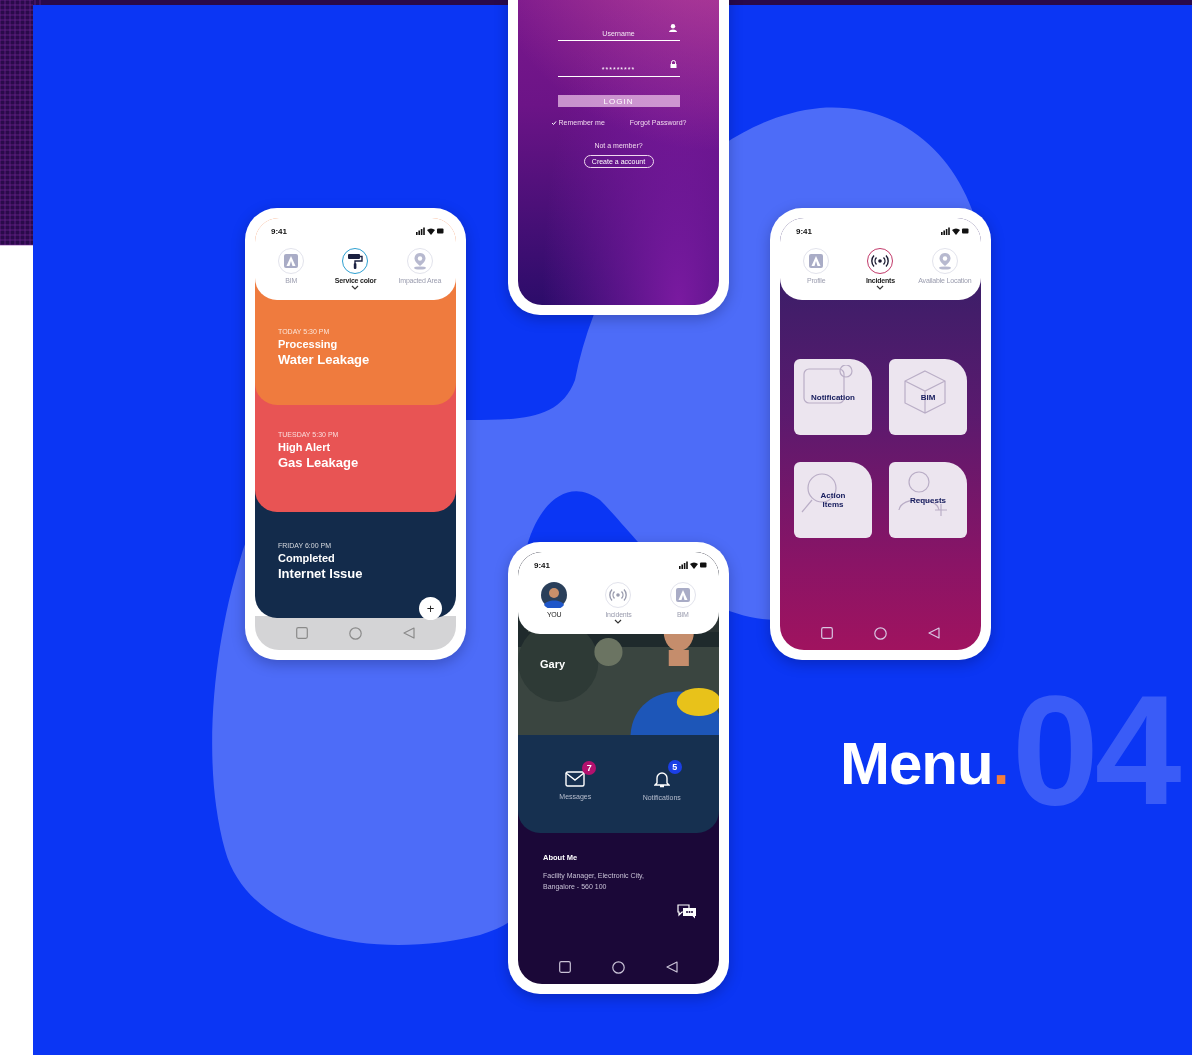  What do you see at coordinates (575, 778) in the screenshot?
I see `envelope-icon` at bounding box center [575, 778].